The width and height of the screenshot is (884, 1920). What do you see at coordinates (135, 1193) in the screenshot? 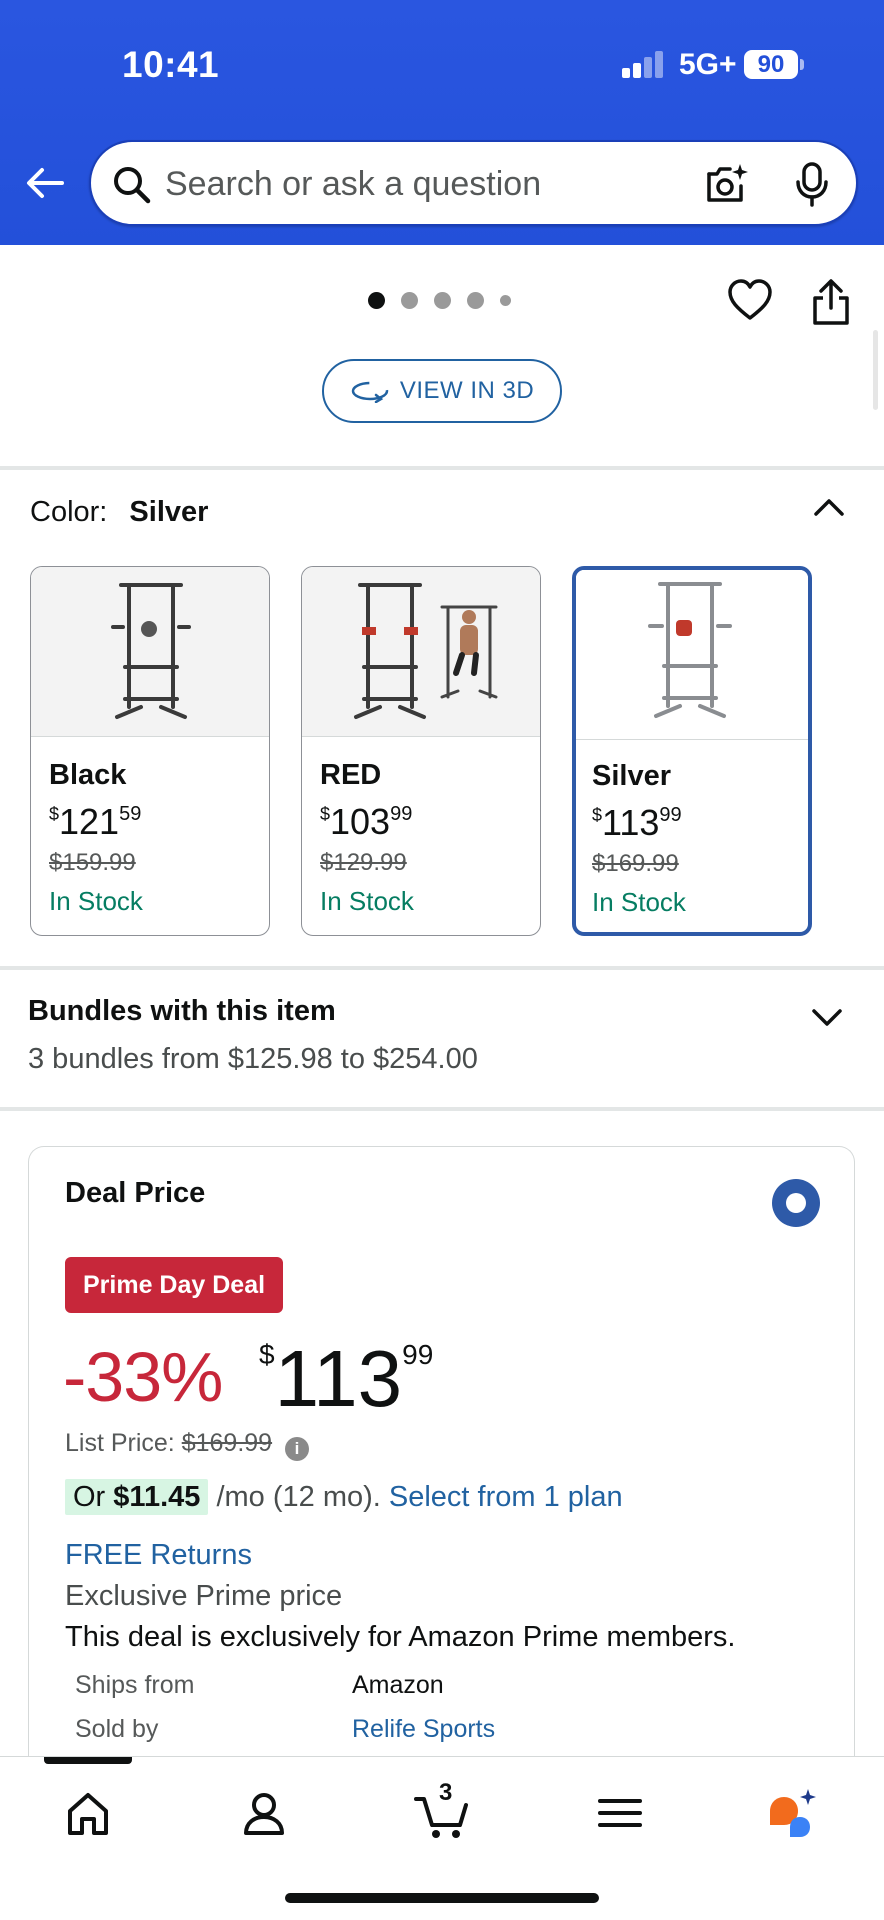
I see `deal-title: Deal Price` at bounding box center [135, 1193].